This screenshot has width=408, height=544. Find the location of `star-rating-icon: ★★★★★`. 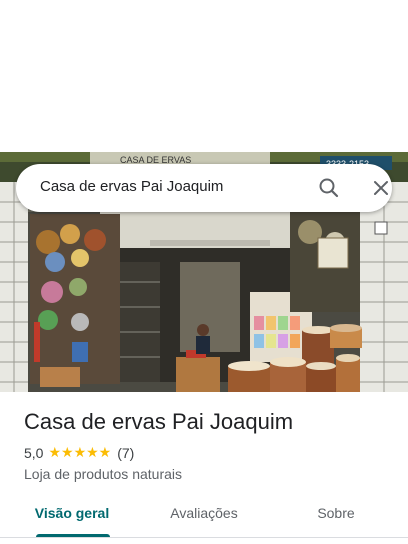

star-rating-icon: ★★★★★ is located at coordinates (80, 453).